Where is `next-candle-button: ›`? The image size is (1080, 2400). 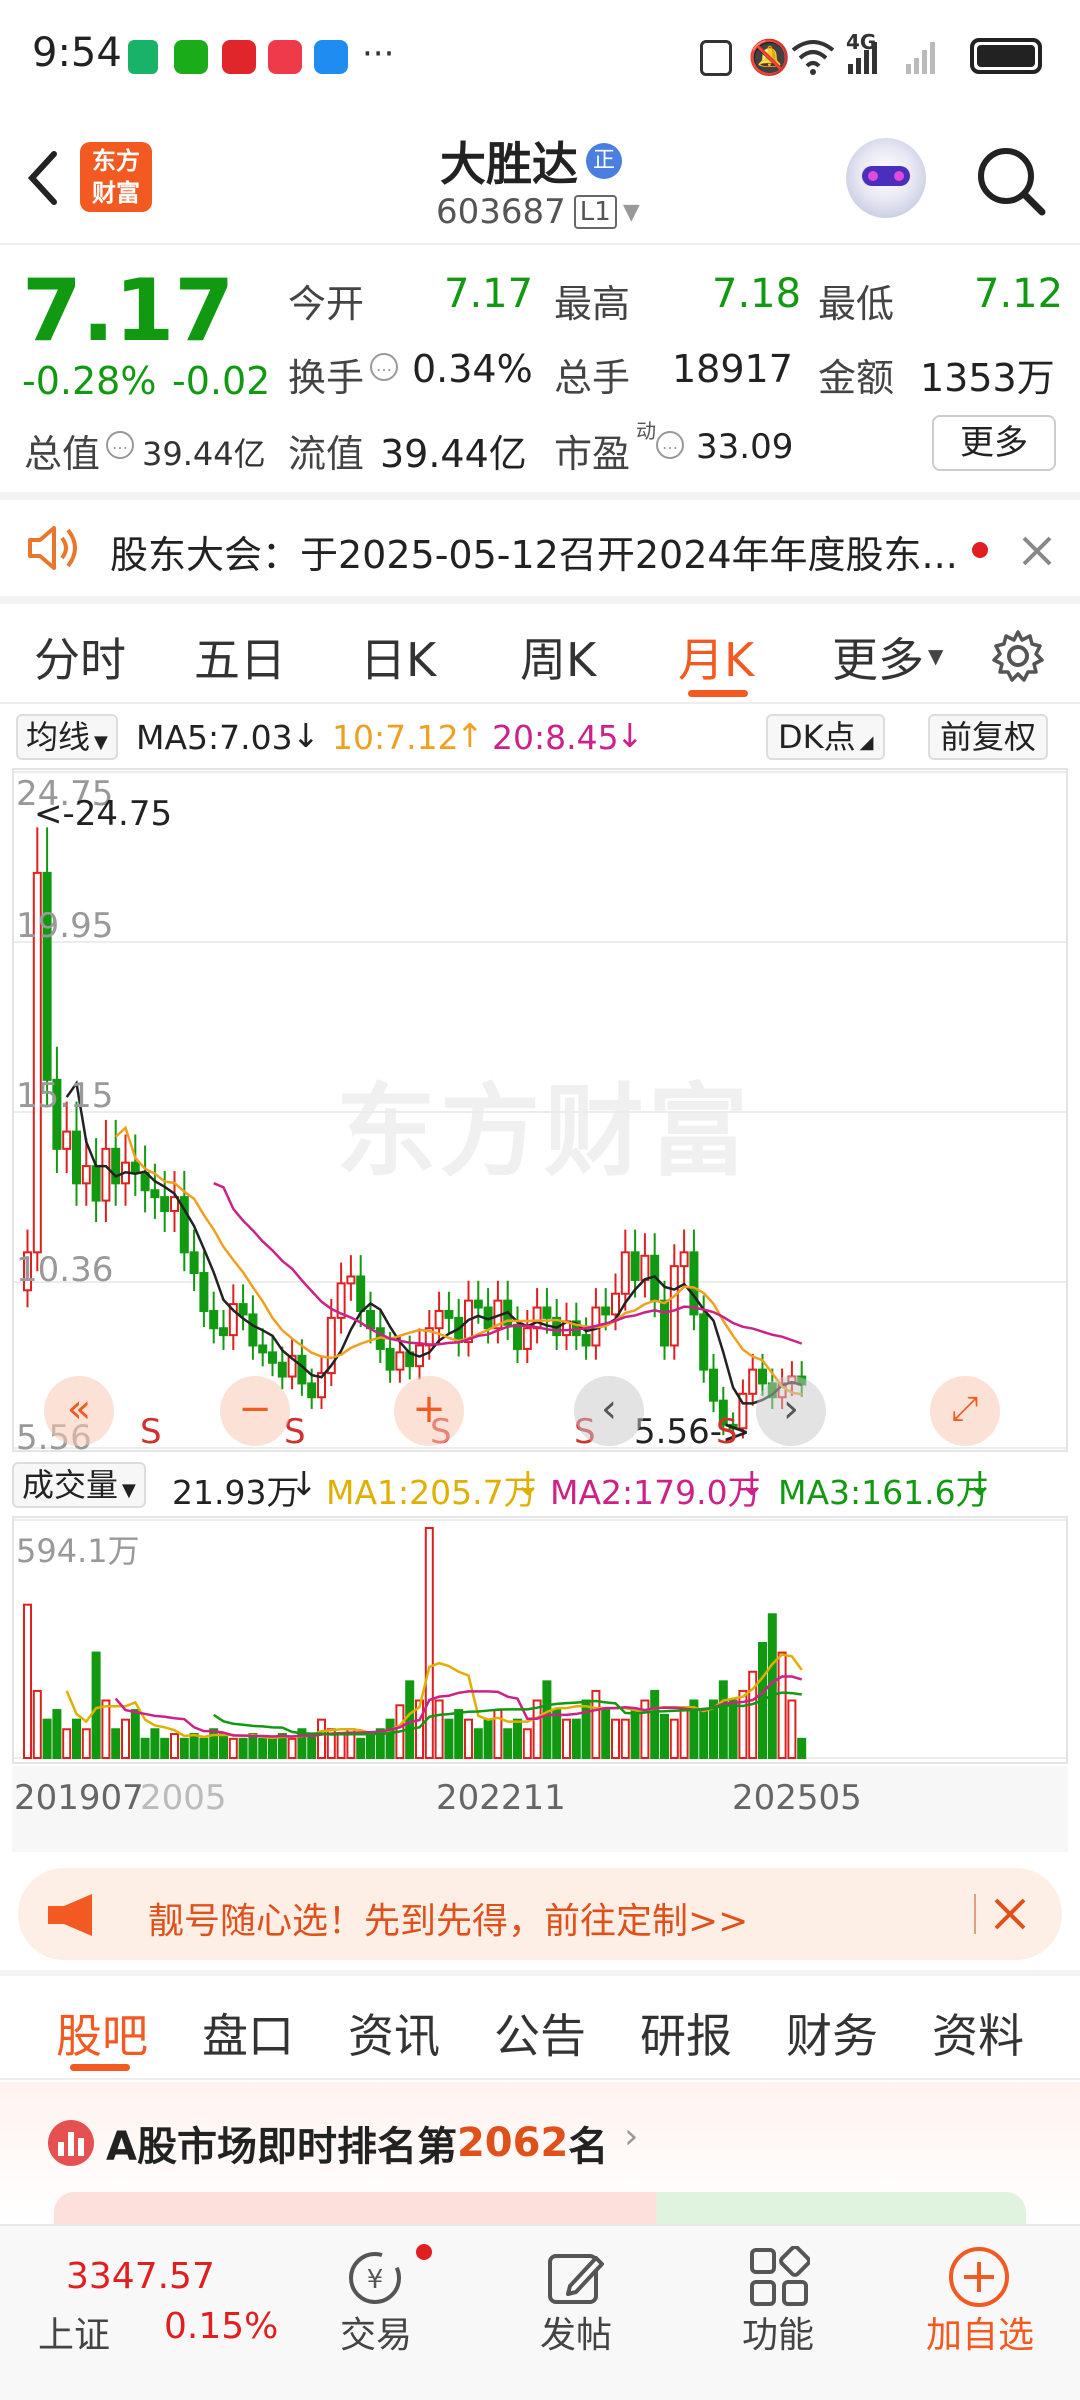
next-candle-button: › is located at coordinates (791, 1411).